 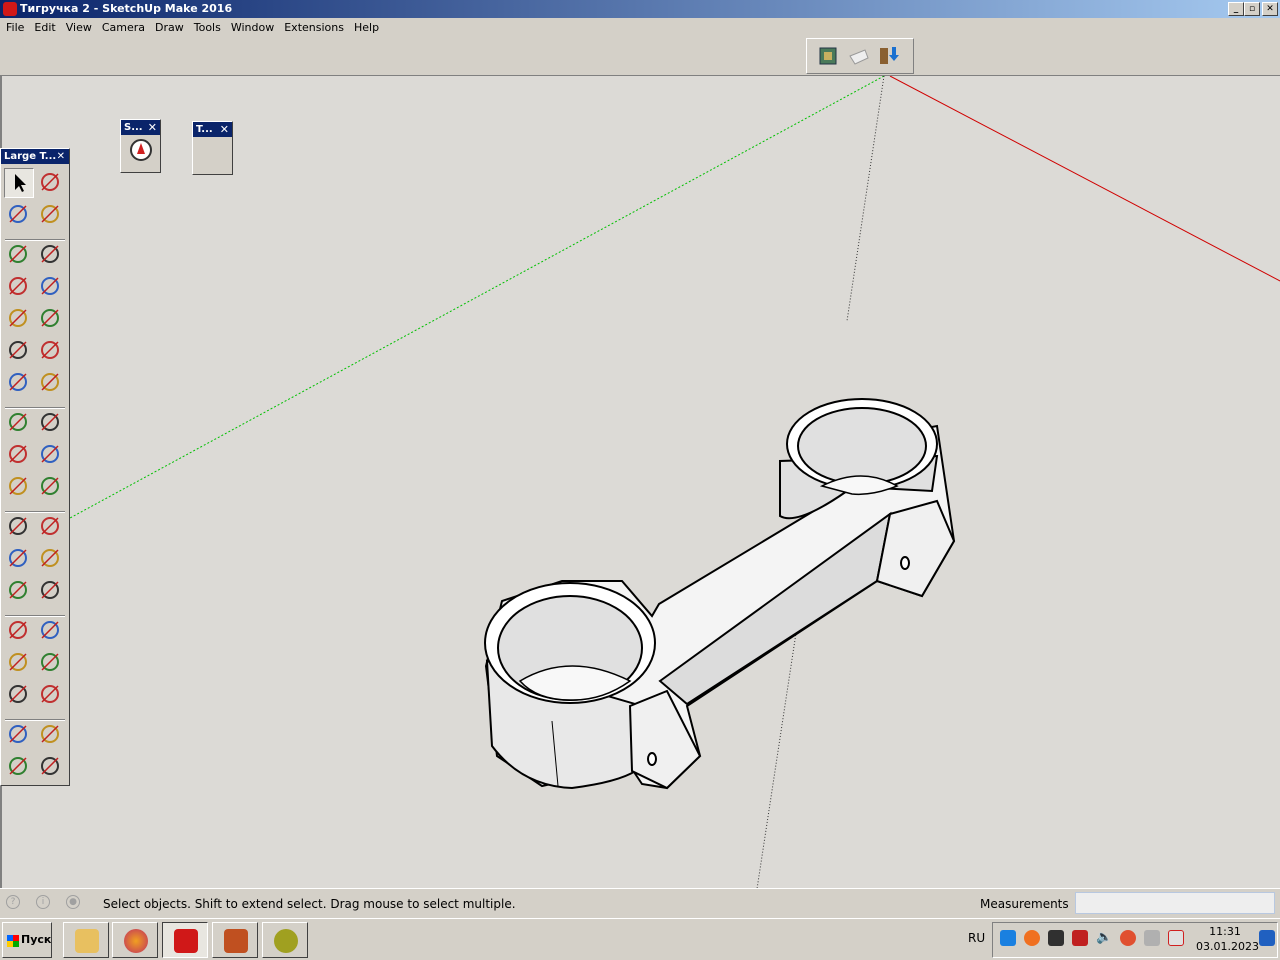 I want to click on rotate-icon, so click(x=18, y=454).